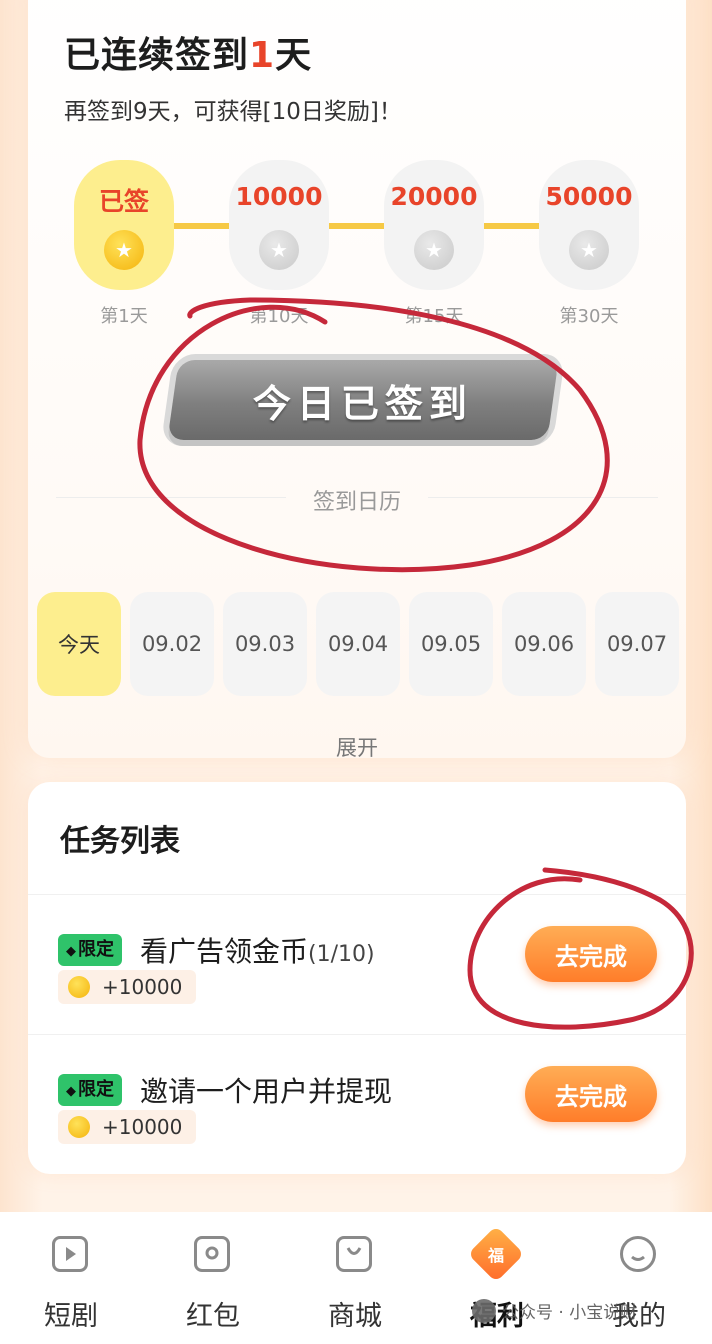 The image size is (712, 1344). What do you see at coordinates (233, 112) in the screenshot?
I see `streak-subtitle: 再签到9天，可获得[10日奖励]！` at bounding box center [233, 112].